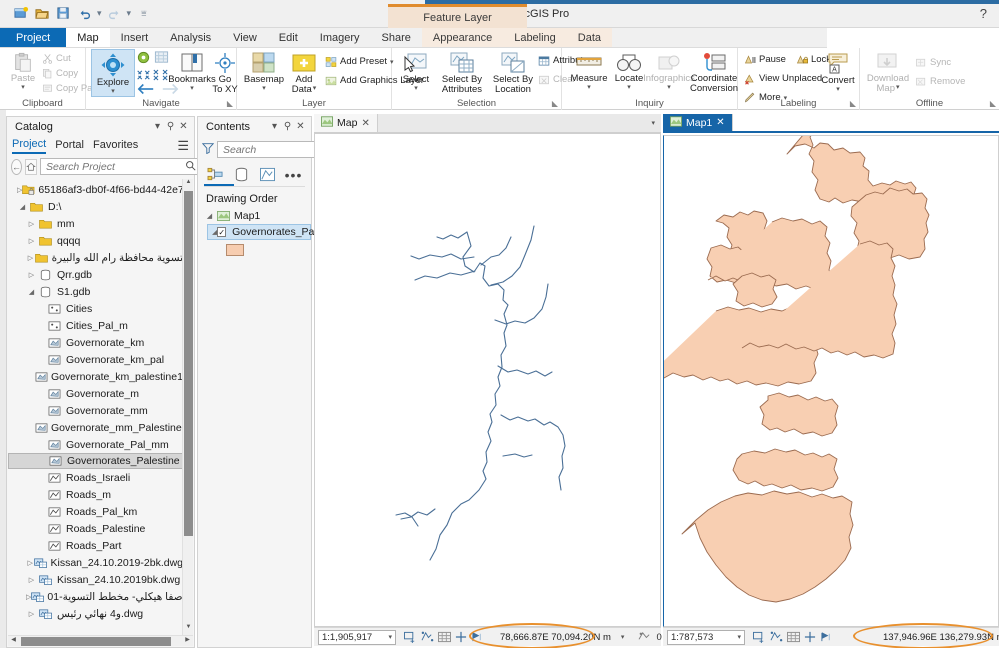 This screenshot has height=648, width=999. Describe the element at coordinates (95, 410) in the screenshot. I see `catalog-tree-item: Governorate_mm` at that location.